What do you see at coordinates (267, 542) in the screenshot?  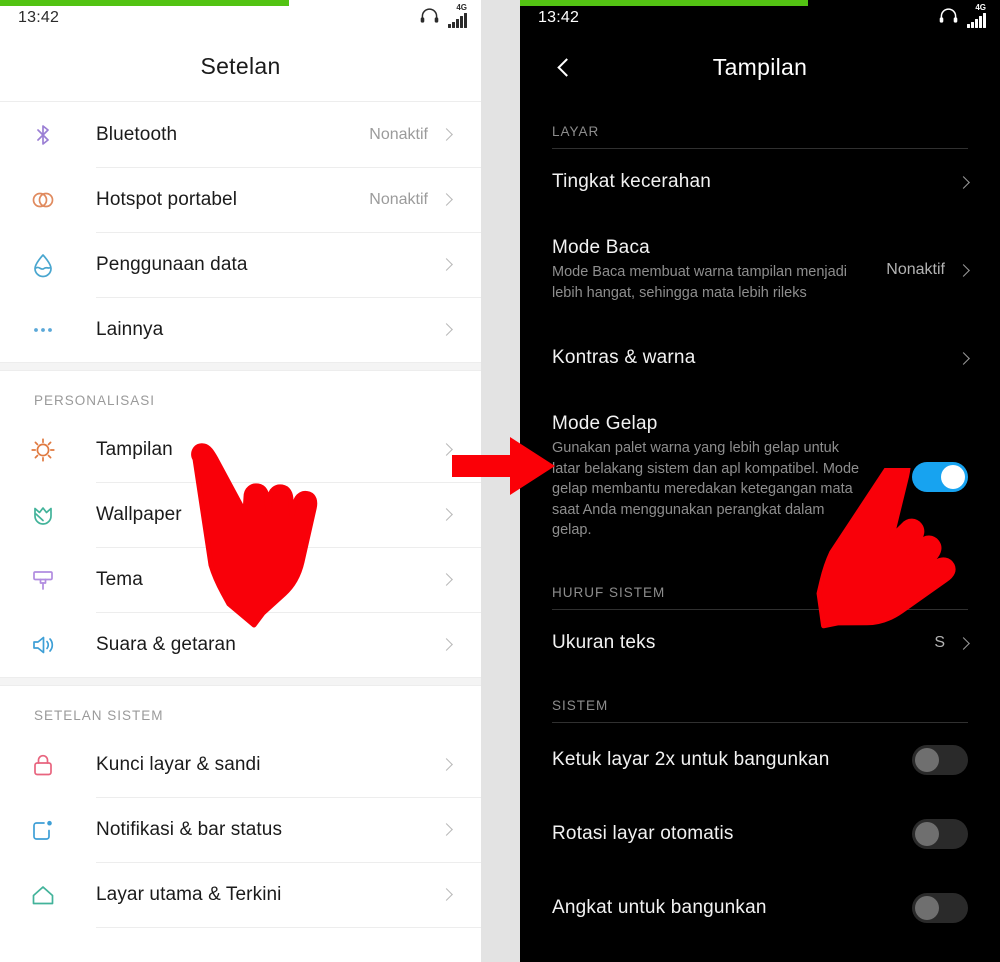 I see `red-pointing-hand-left` at bounding box center [267, 542].